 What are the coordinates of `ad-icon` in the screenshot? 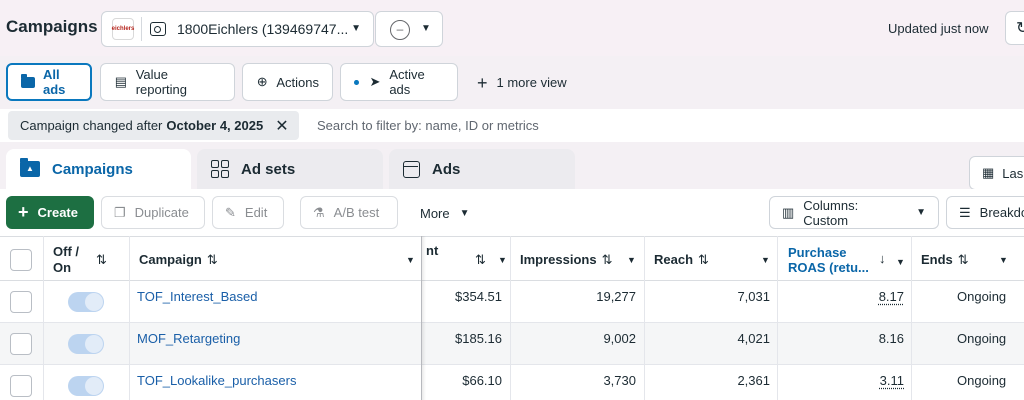 It's located at (411, 169).